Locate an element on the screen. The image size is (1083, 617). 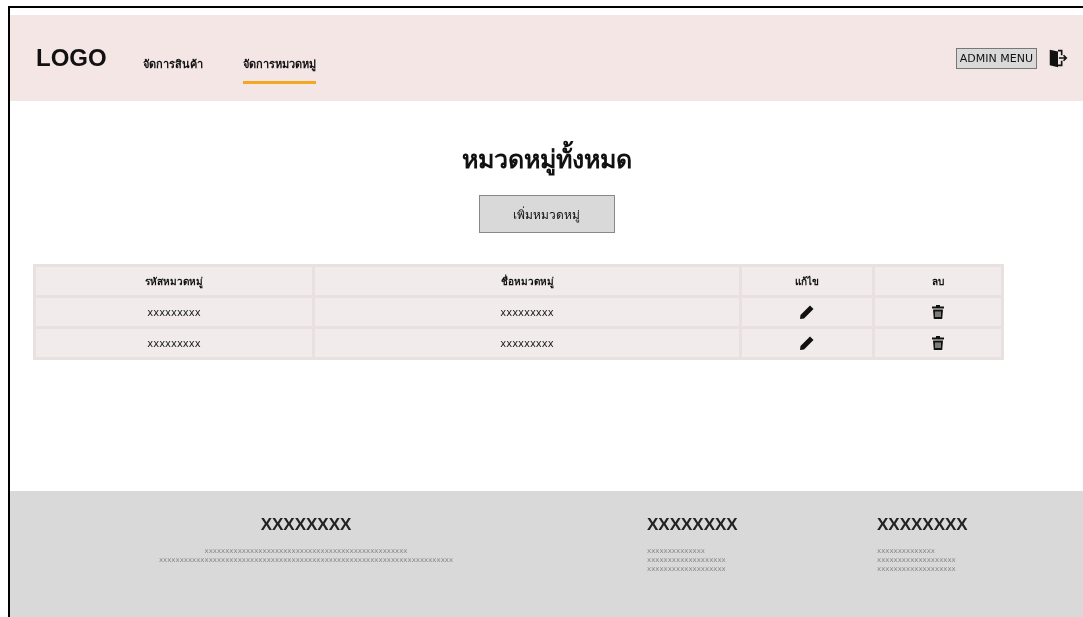
column-header: ชื่อหมวดหมู่ is located at coordinates (527, 281).